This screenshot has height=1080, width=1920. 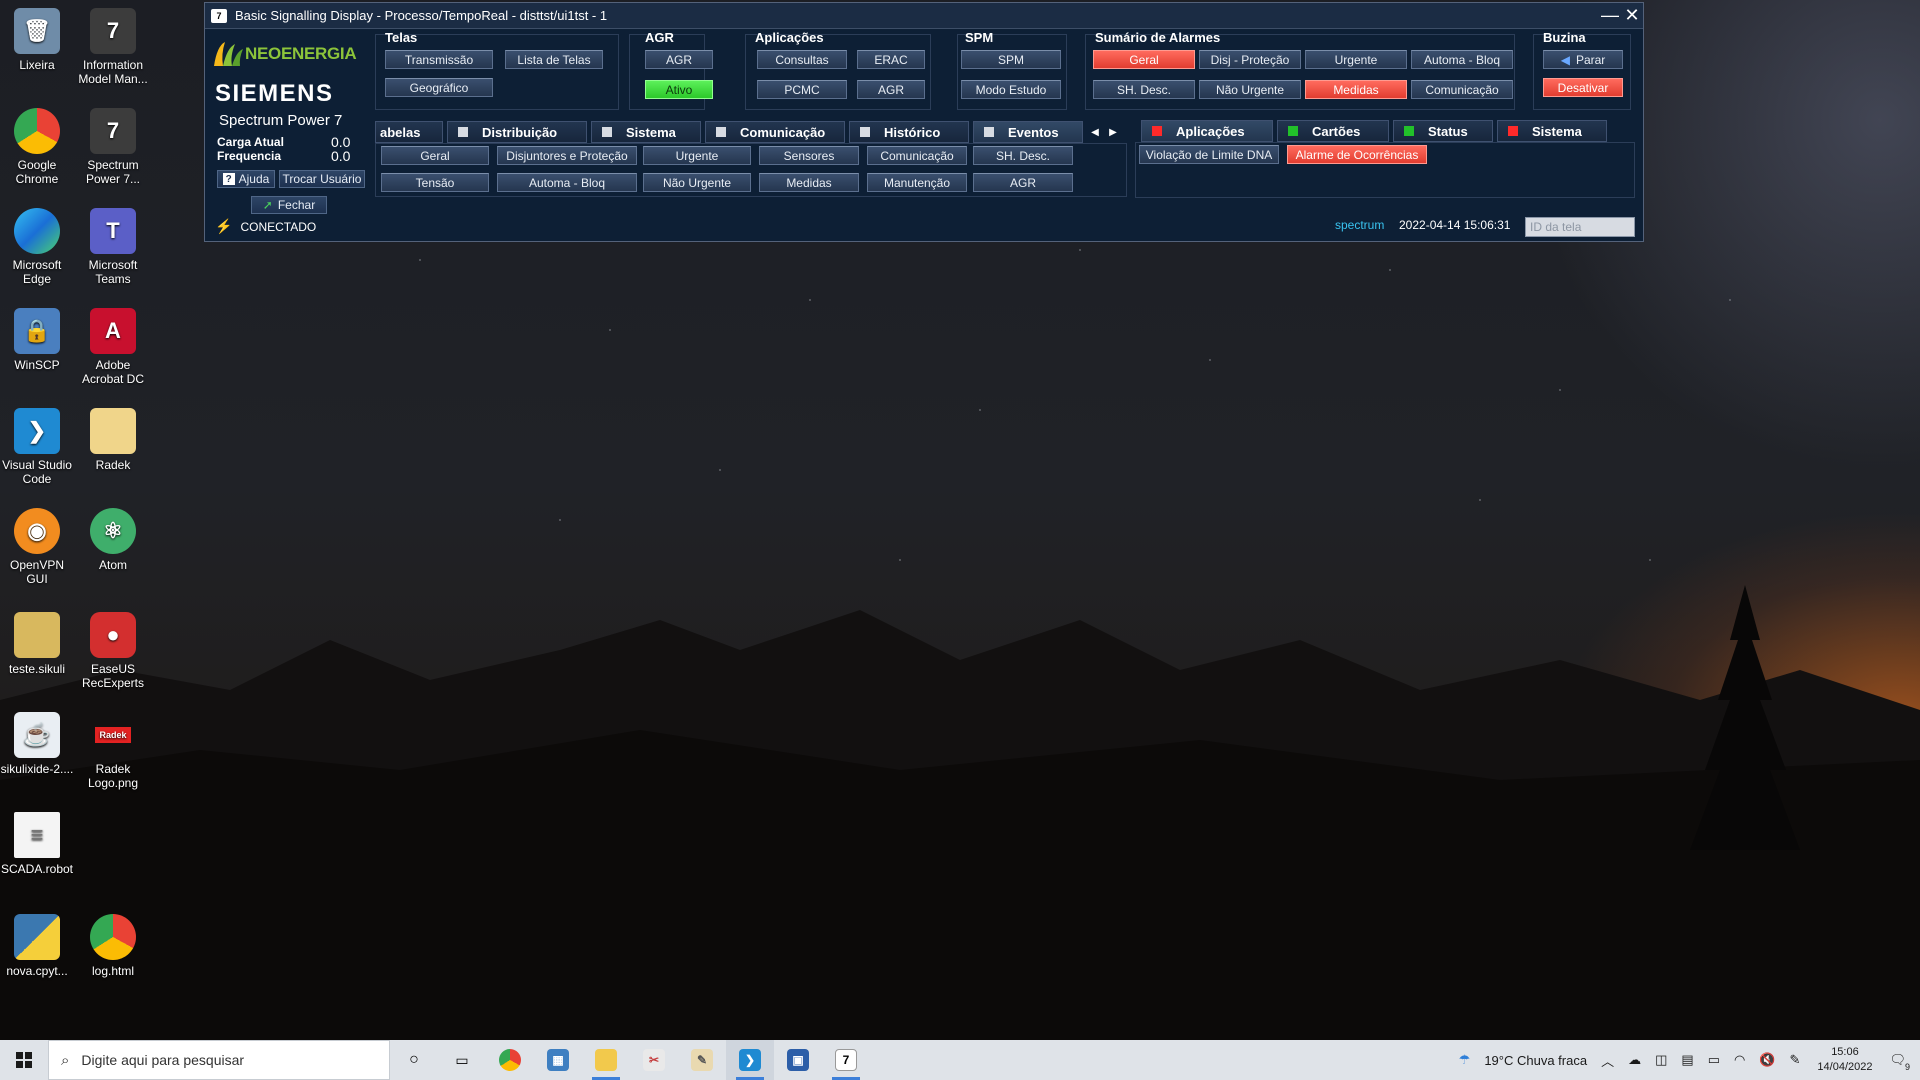 What do you see at coordinates (37, 340) in the screenshot?
I see `winscp-shortcut: 🔒 WinSCP` at bounding box center [37, 340].